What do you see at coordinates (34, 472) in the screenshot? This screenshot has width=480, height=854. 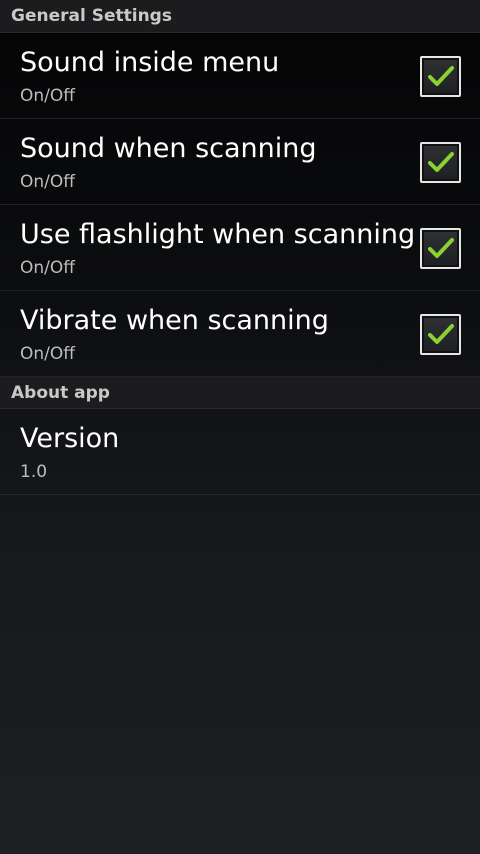 I see `version-value: 1.0` at bounding box center [34, 472].